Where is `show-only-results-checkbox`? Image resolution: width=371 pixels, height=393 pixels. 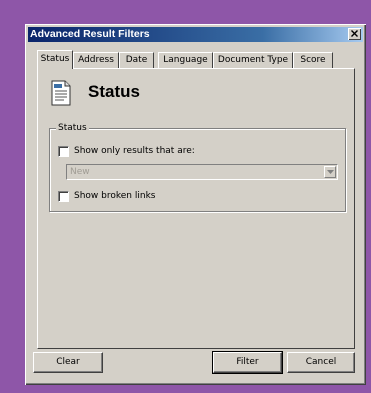 show-only-results-checkbox is located at coordinates (63, 151).